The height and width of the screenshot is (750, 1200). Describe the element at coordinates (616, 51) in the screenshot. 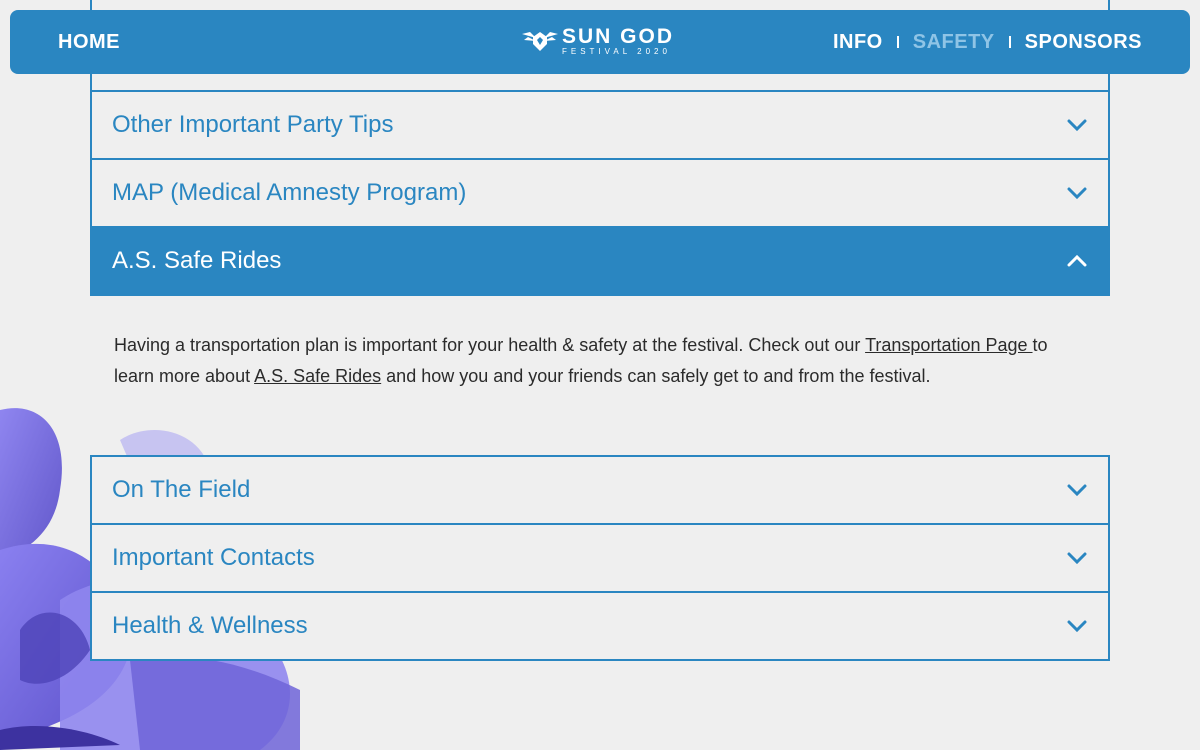

I see `logo-subtitle: FESTIVAL 2020` at that location.